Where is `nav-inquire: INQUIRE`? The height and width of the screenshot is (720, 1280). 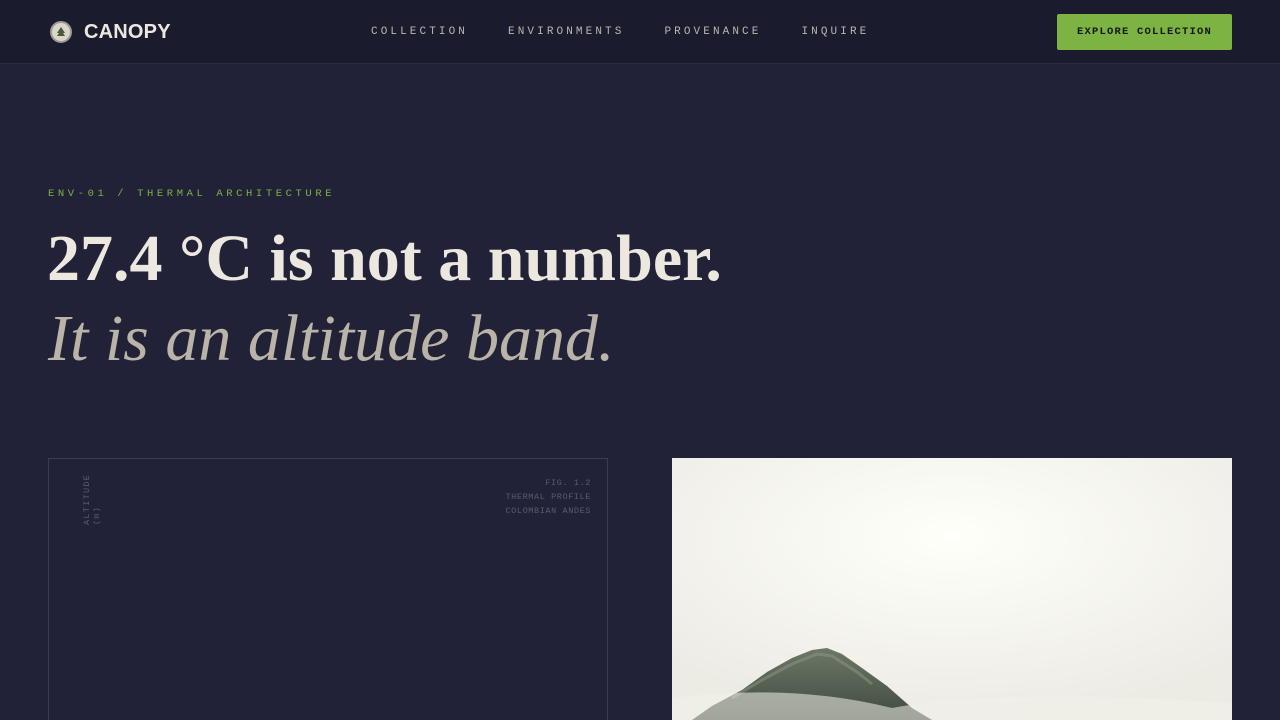
nav-inquire: INQUIRE is located at coordinates (835, 32).